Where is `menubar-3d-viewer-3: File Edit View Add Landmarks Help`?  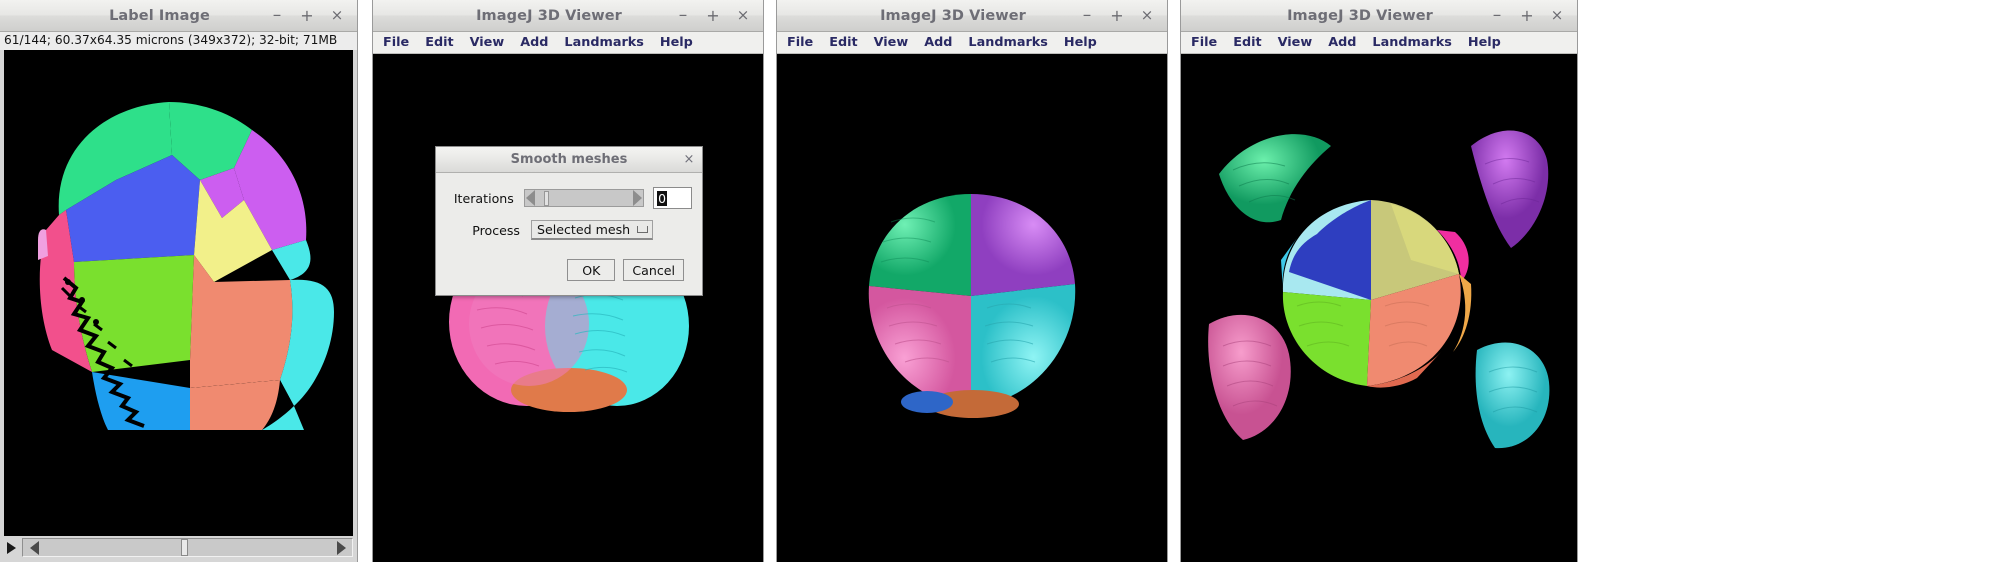 menubar-3d-viewer-3: File Edit View Add Landmarks Help is located at coordinates (1379, 43).